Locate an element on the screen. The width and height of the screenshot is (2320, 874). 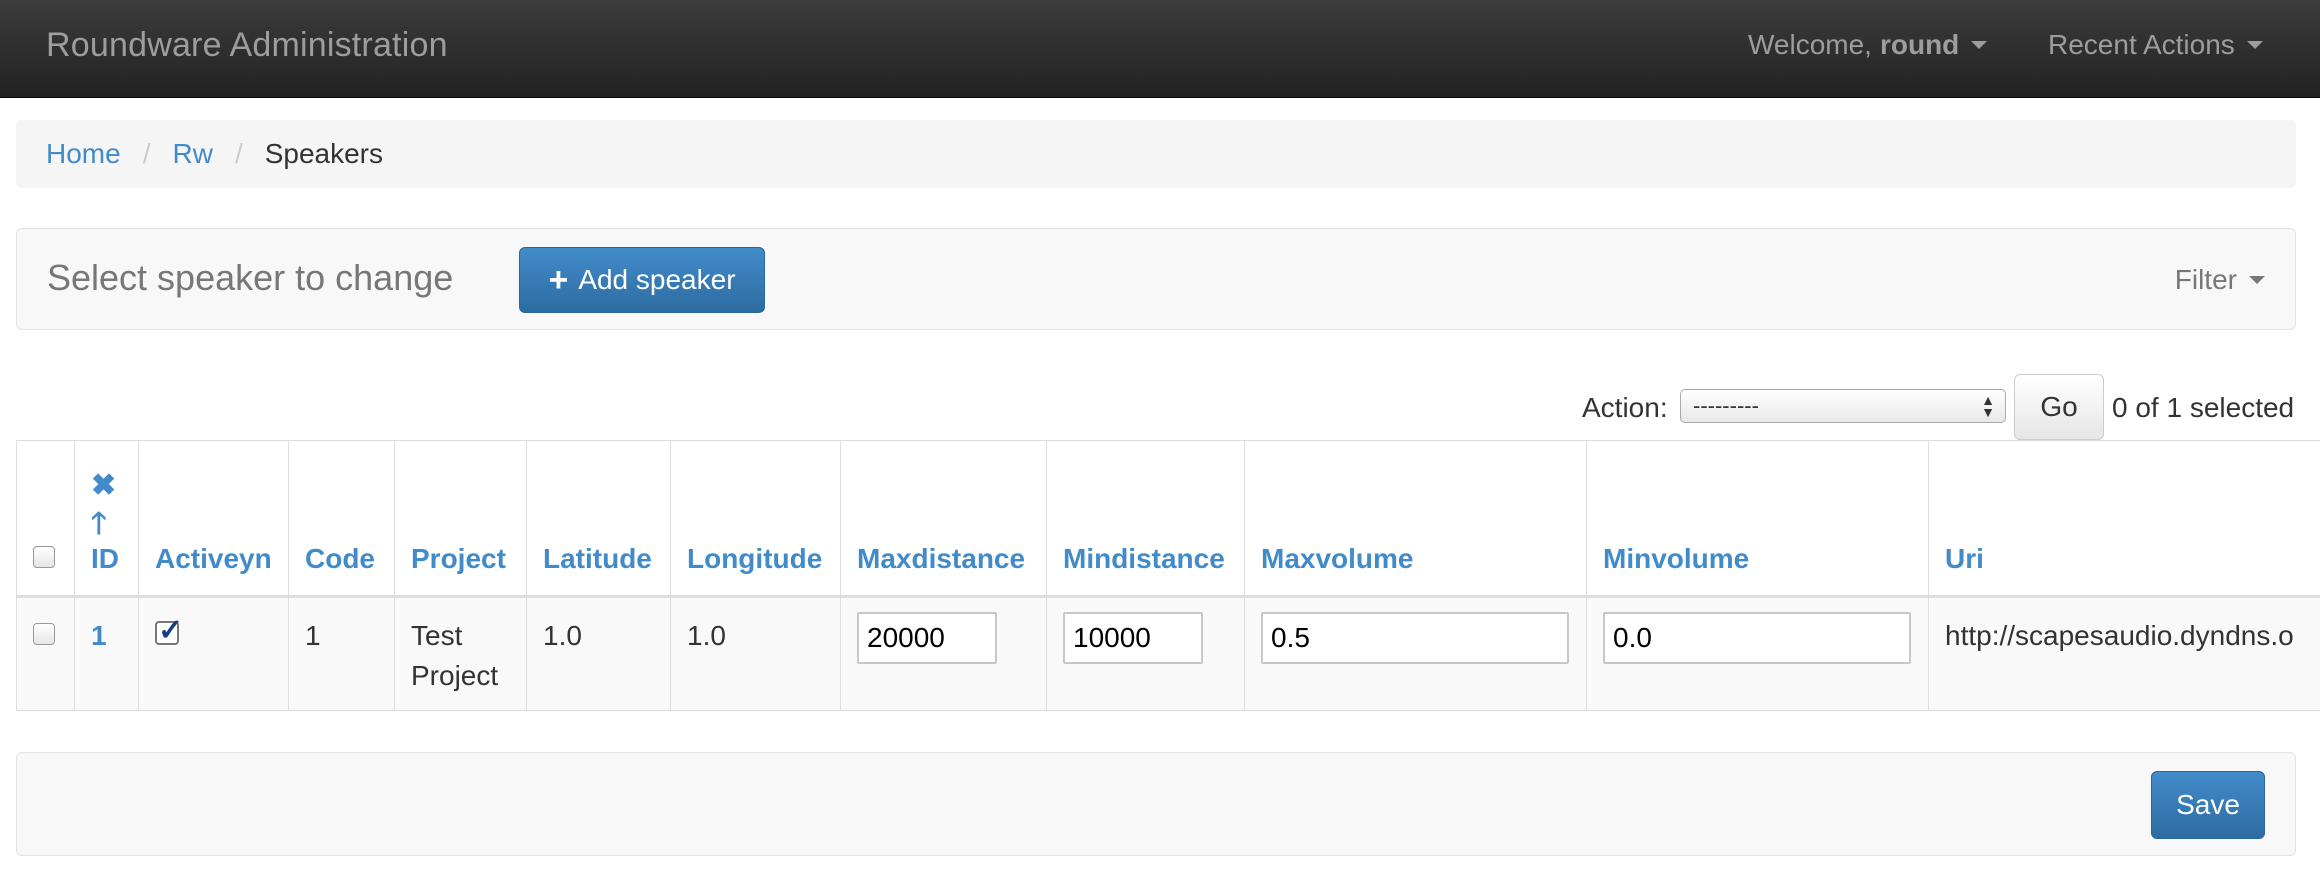
maxvolume-input is located at coordinates (1415, 638).